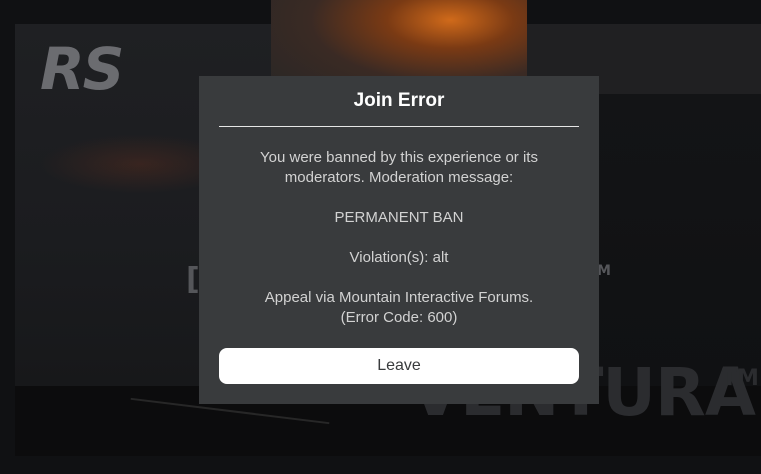 The height and width of the screenshot is (474, 761). I want to click on moderation-message-text: PERMANENT BAN, so click(399, 217).